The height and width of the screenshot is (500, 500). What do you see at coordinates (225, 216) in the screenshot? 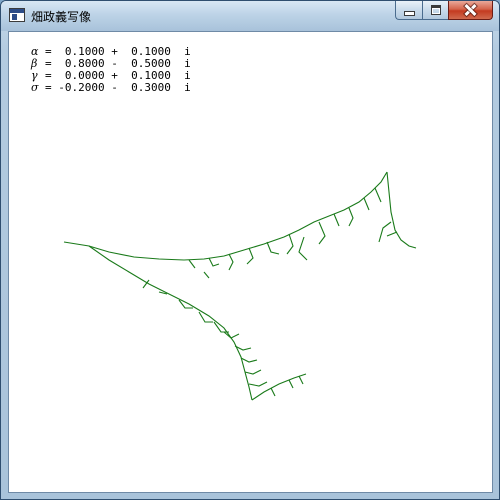
I see `fractal-curve-upper` at bounding box center [225, 216].